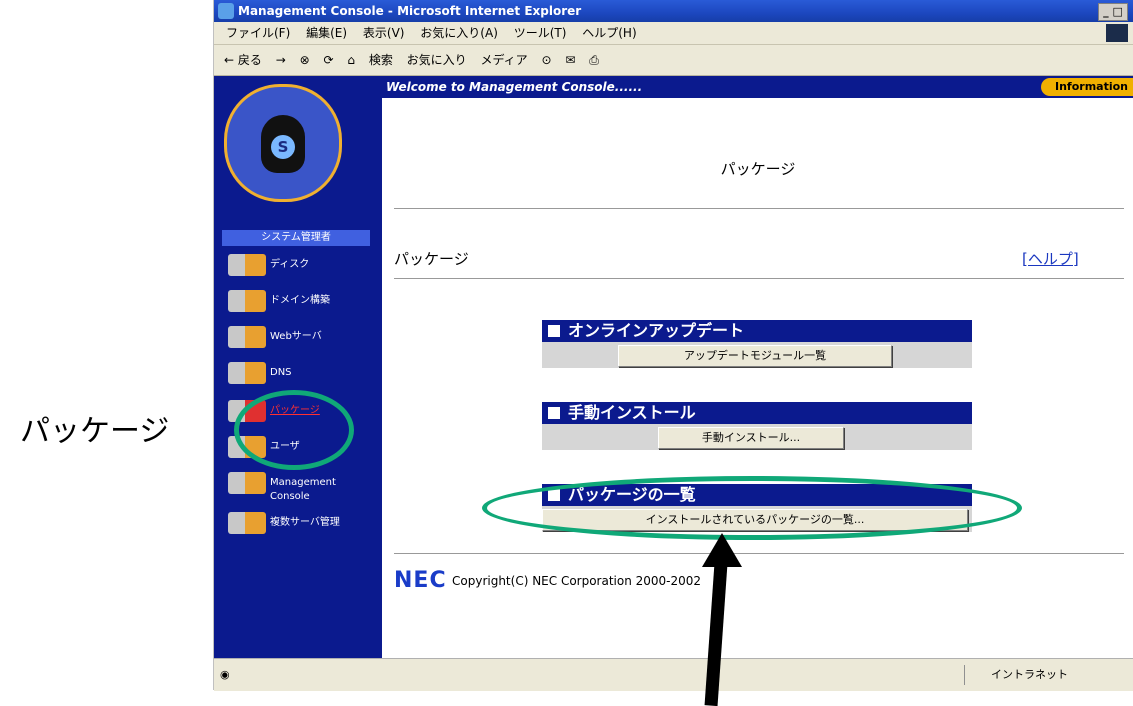 The image size is (1133, 706). Describe the element at coordinates (381, 60) in the screenshot. I see `search-button: 検索` at that location.